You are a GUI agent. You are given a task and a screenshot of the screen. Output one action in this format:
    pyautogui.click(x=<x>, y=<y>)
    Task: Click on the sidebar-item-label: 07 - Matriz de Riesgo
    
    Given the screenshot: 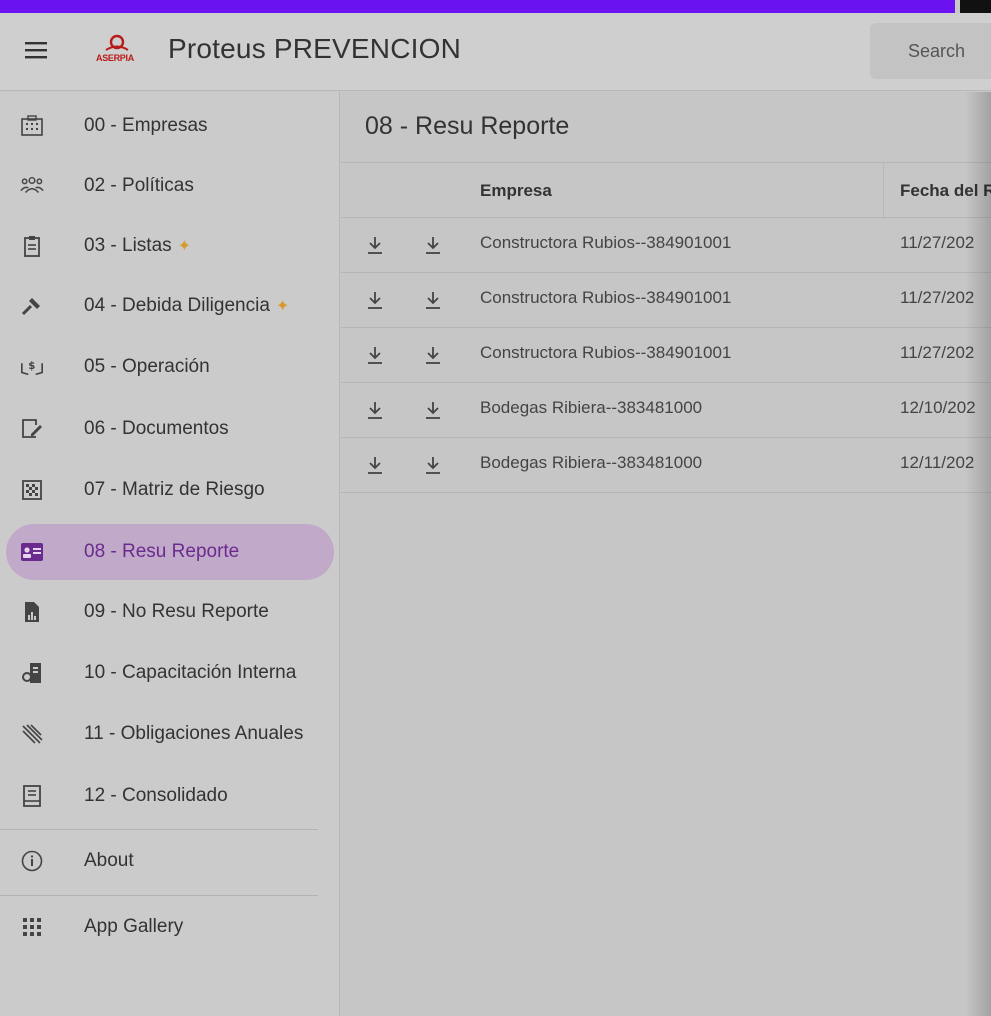 What is the action you would take?
    pyautogui.click(x=174, y=489)
    